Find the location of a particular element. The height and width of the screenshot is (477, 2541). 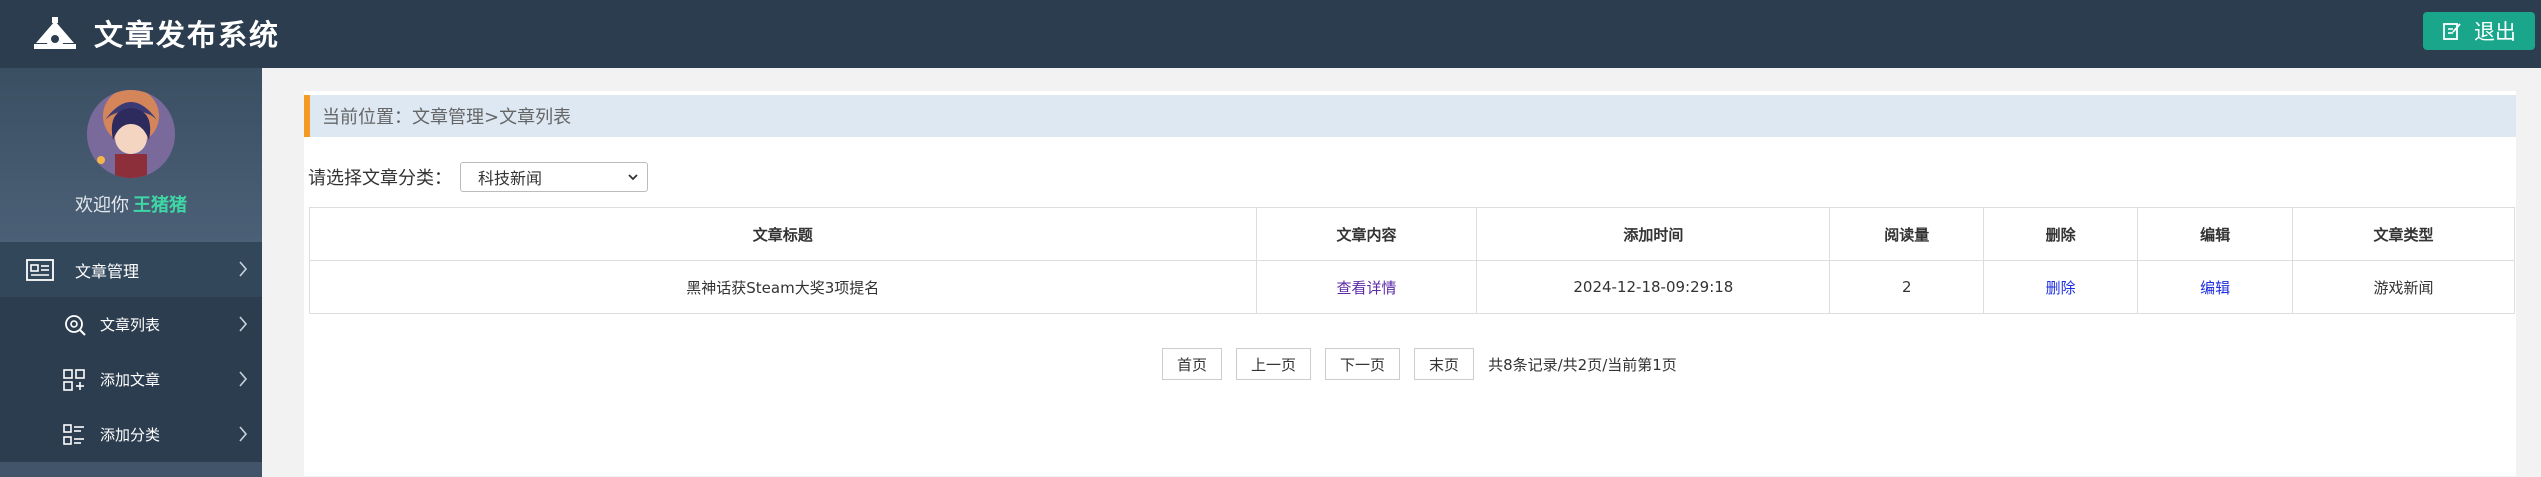

list-category-icon is located at coordinates (73, 434).